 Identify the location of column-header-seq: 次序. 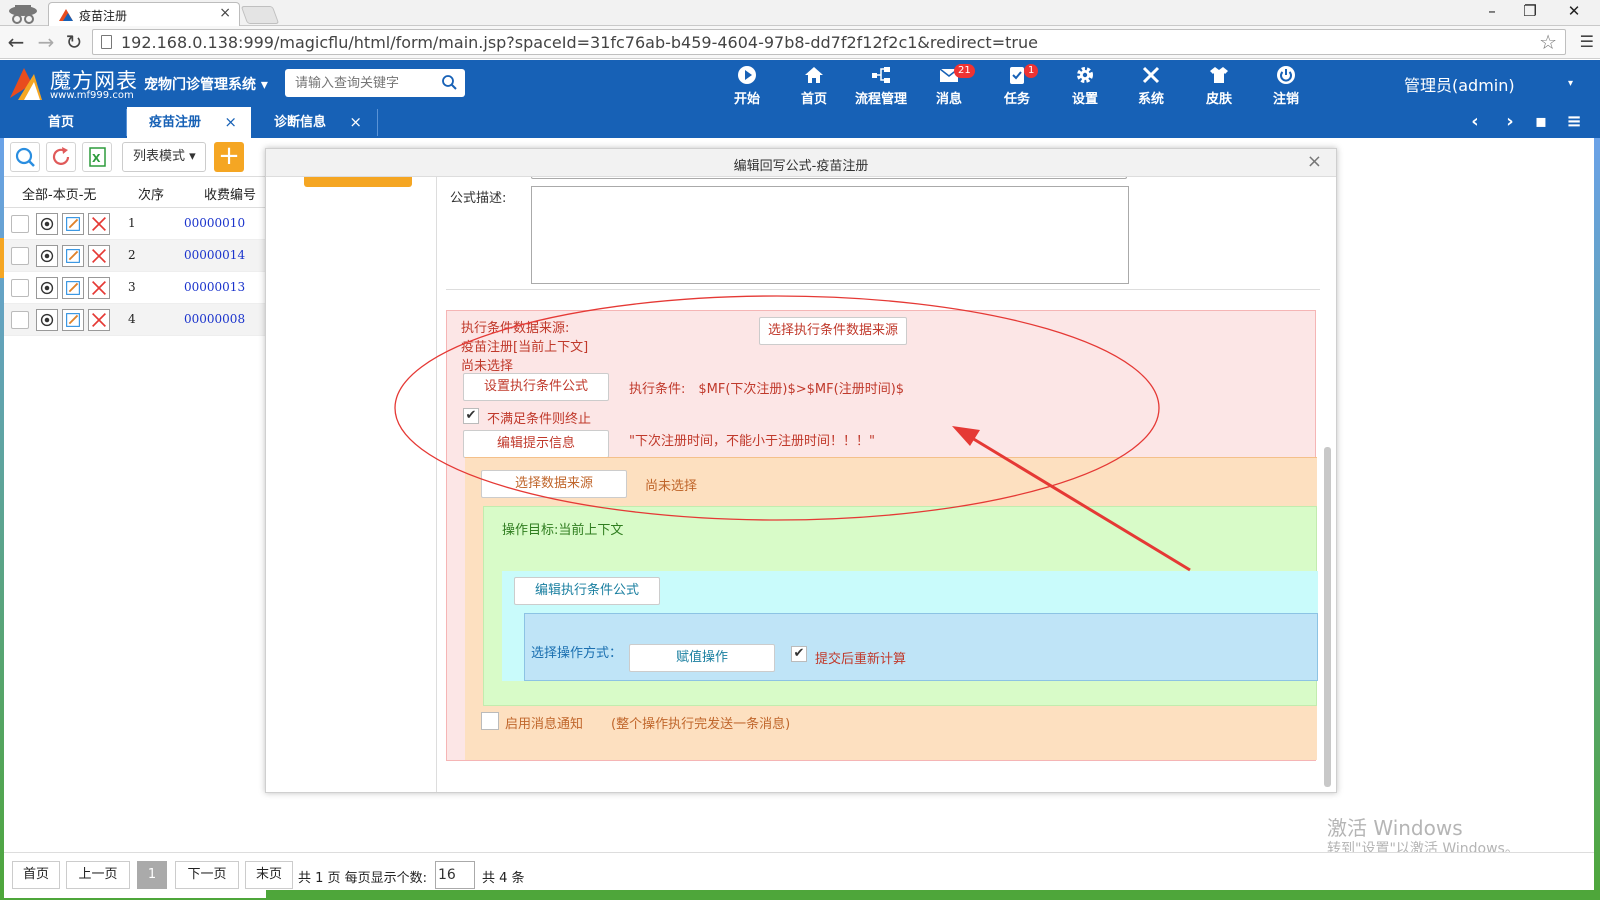
(151, 193).